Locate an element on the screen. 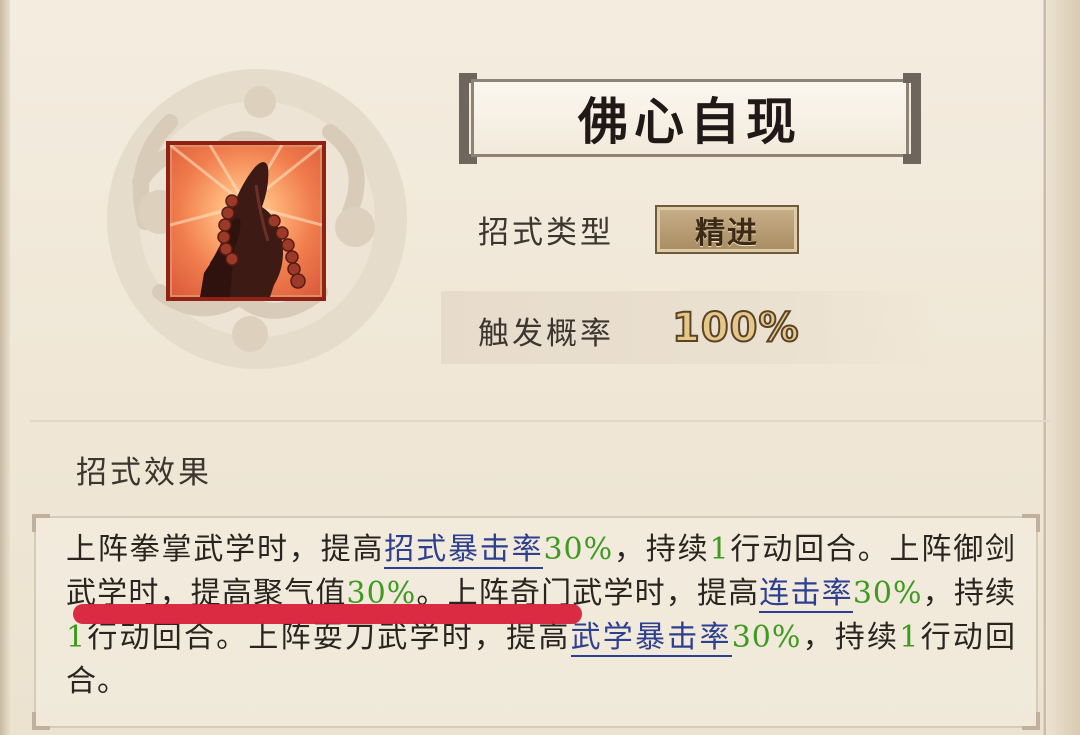 The image size is (1080, 735). effect-keyword-link: 连击率 is located at coordinates (806, 594).